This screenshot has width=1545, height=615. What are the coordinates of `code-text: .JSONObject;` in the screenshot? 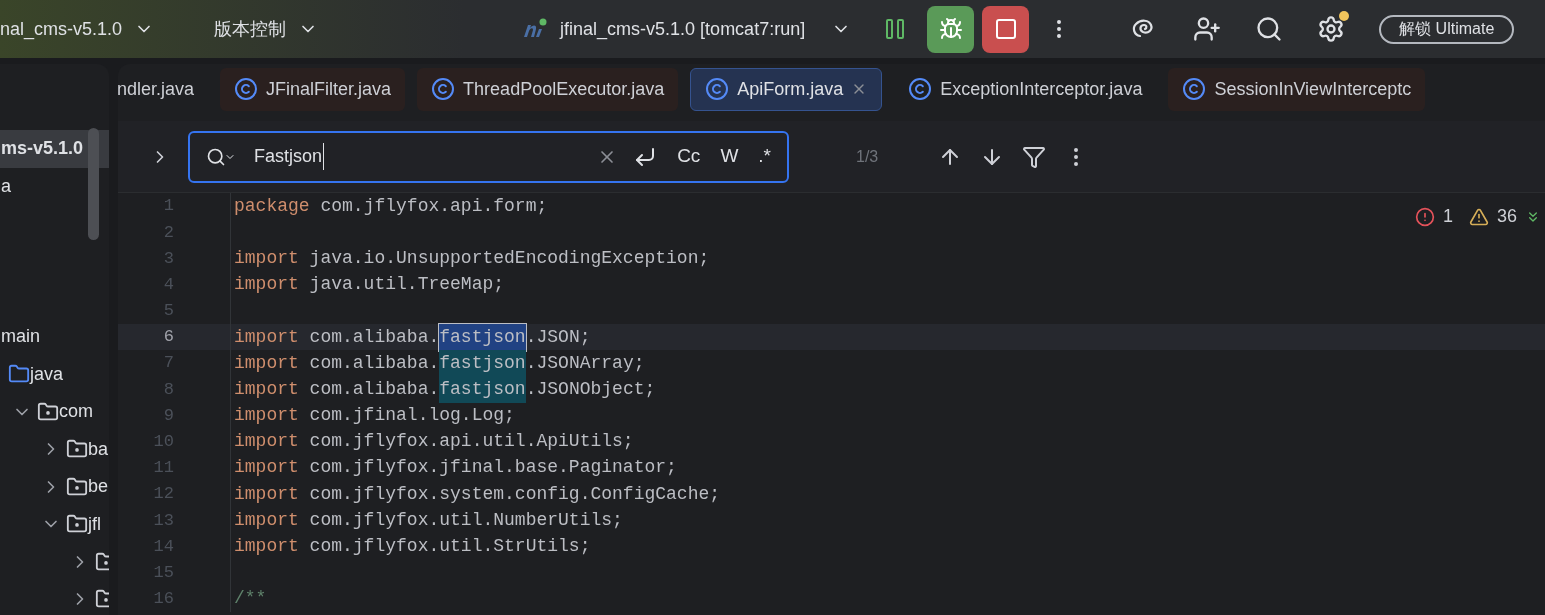 It's located at (590, 389).